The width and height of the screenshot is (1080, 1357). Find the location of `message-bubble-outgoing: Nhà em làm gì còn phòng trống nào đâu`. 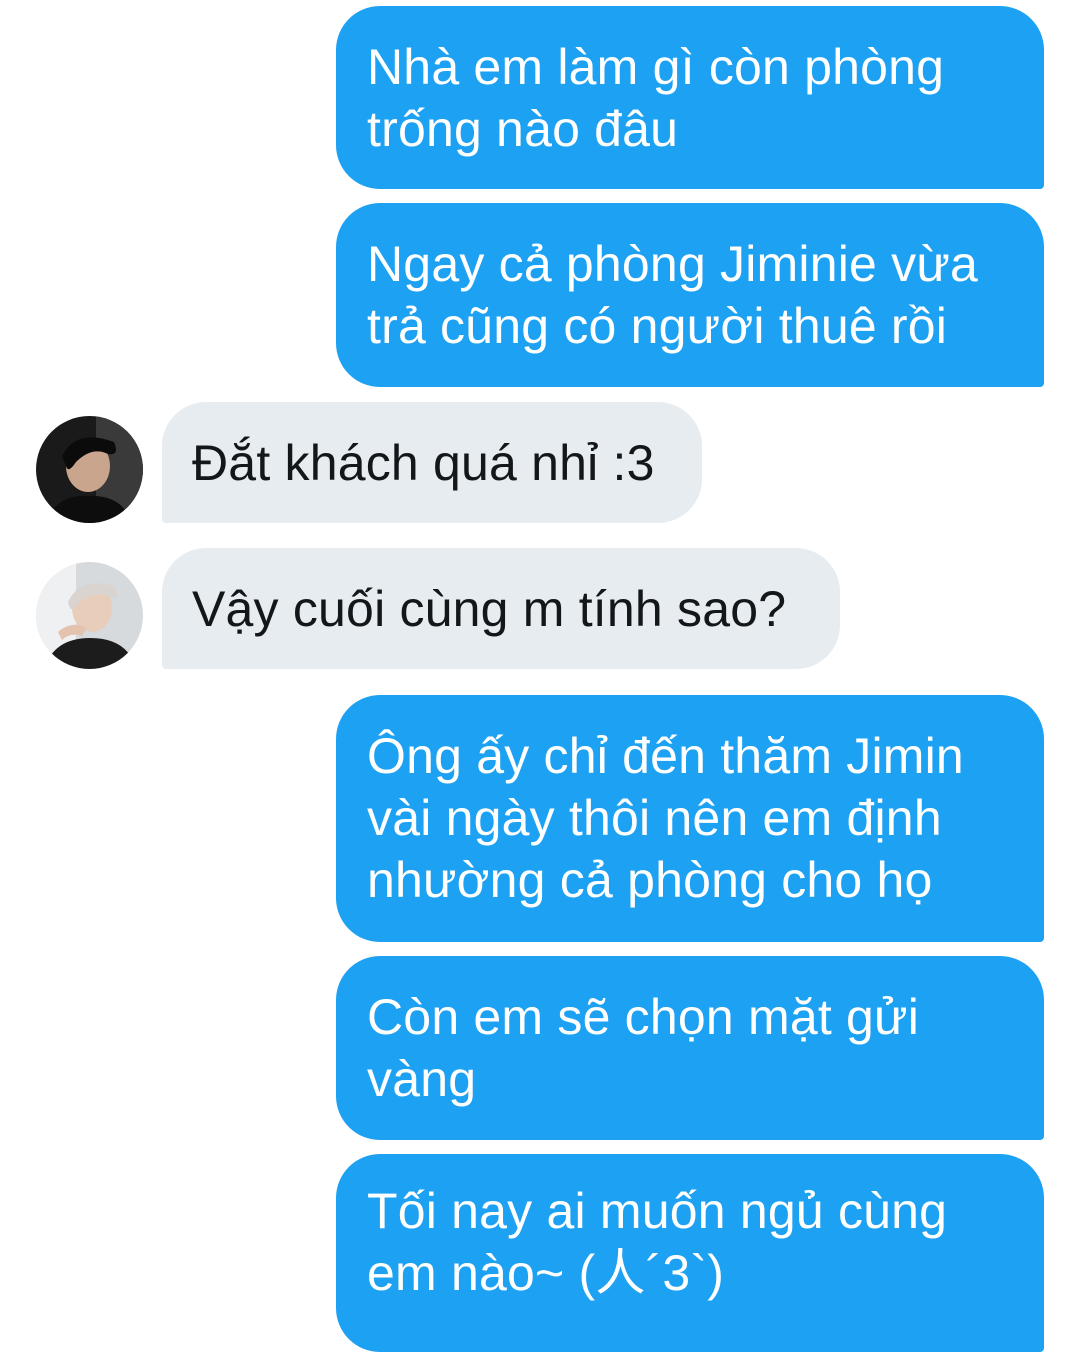

message-bubble-outgoing: Nhà em làm gì còn phòng trống nào đâu is located at coordinates (690, 97).